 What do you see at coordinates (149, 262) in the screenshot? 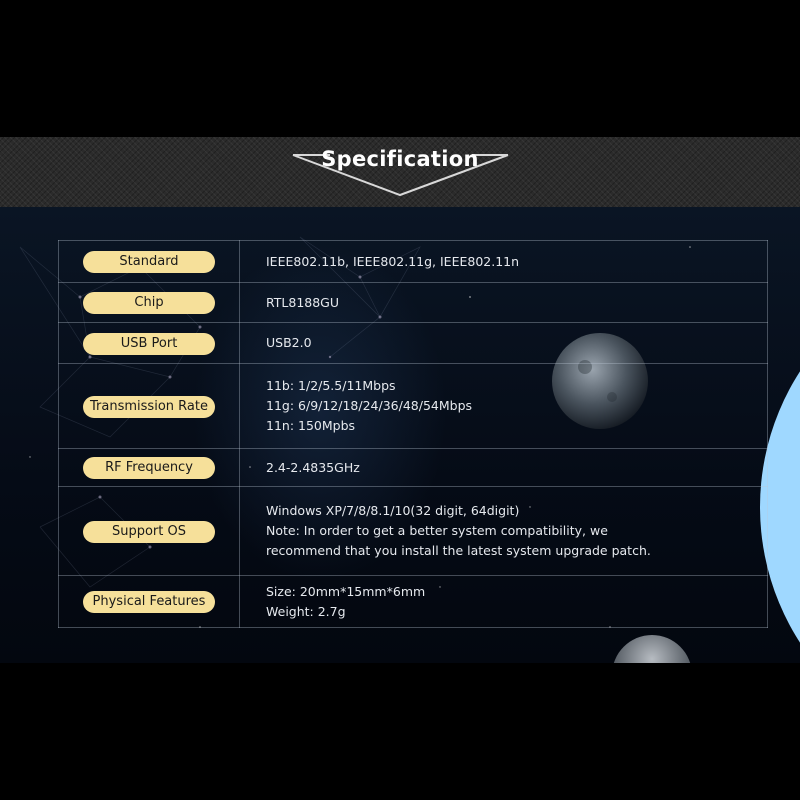
I see `spec-label-standard: Standard` at bounding box center [149, 262].